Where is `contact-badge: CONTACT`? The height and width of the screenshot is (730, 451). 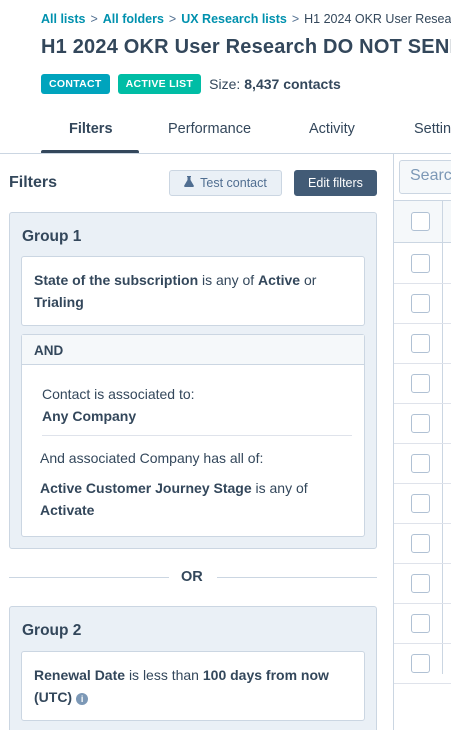 contact-badge: CONTACT is located at coordinates (75, 84).